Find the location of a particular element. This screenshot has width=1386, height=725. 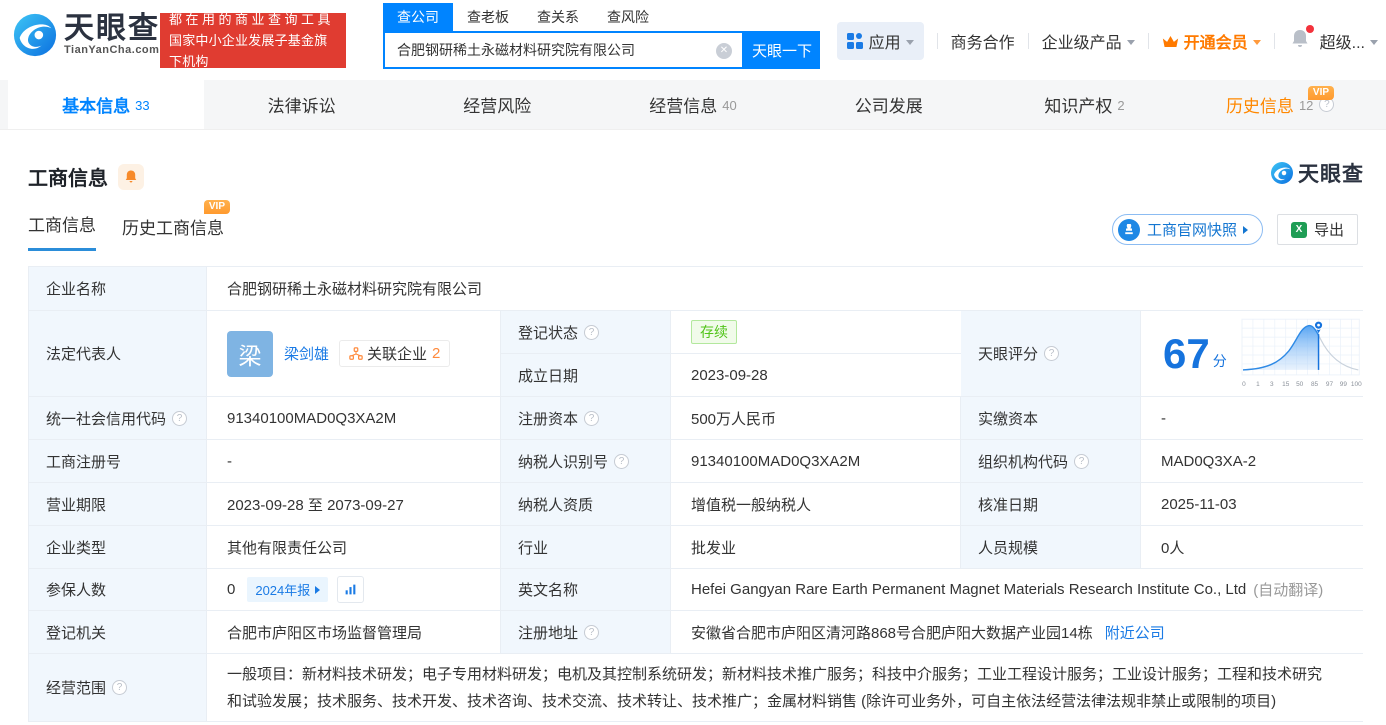

annual-report-badge: 2024年报 is located at coordinates (288, 589).